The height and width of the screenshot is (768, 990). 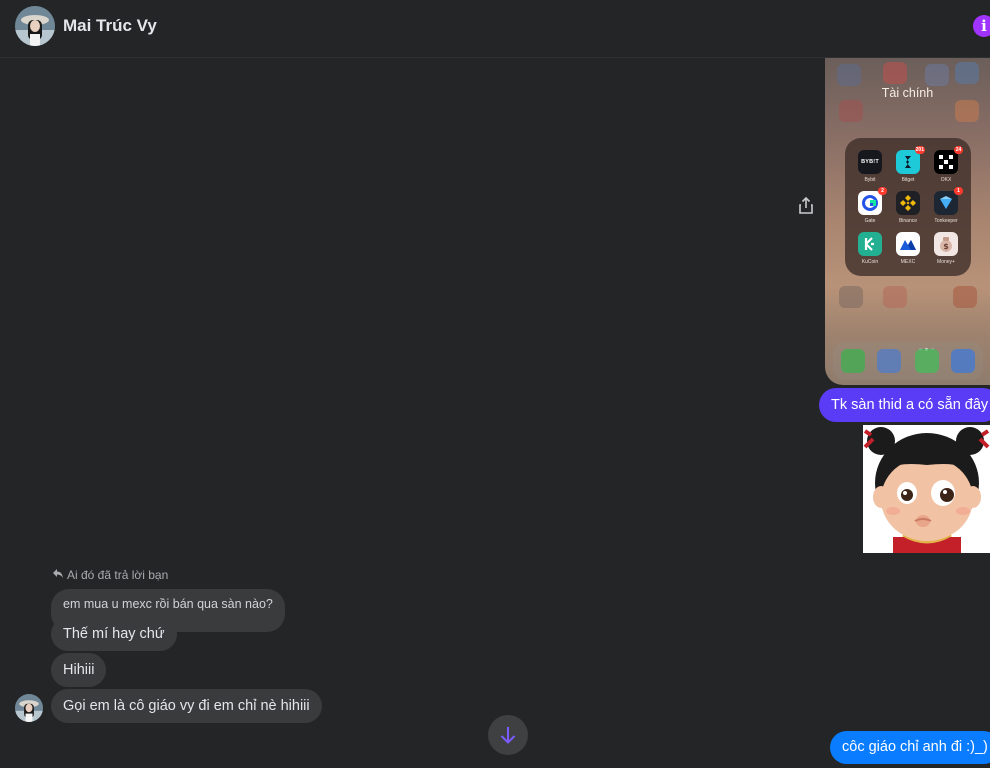 I want to click on app-money-plus: $ Money+, so click(x=946, y=248).